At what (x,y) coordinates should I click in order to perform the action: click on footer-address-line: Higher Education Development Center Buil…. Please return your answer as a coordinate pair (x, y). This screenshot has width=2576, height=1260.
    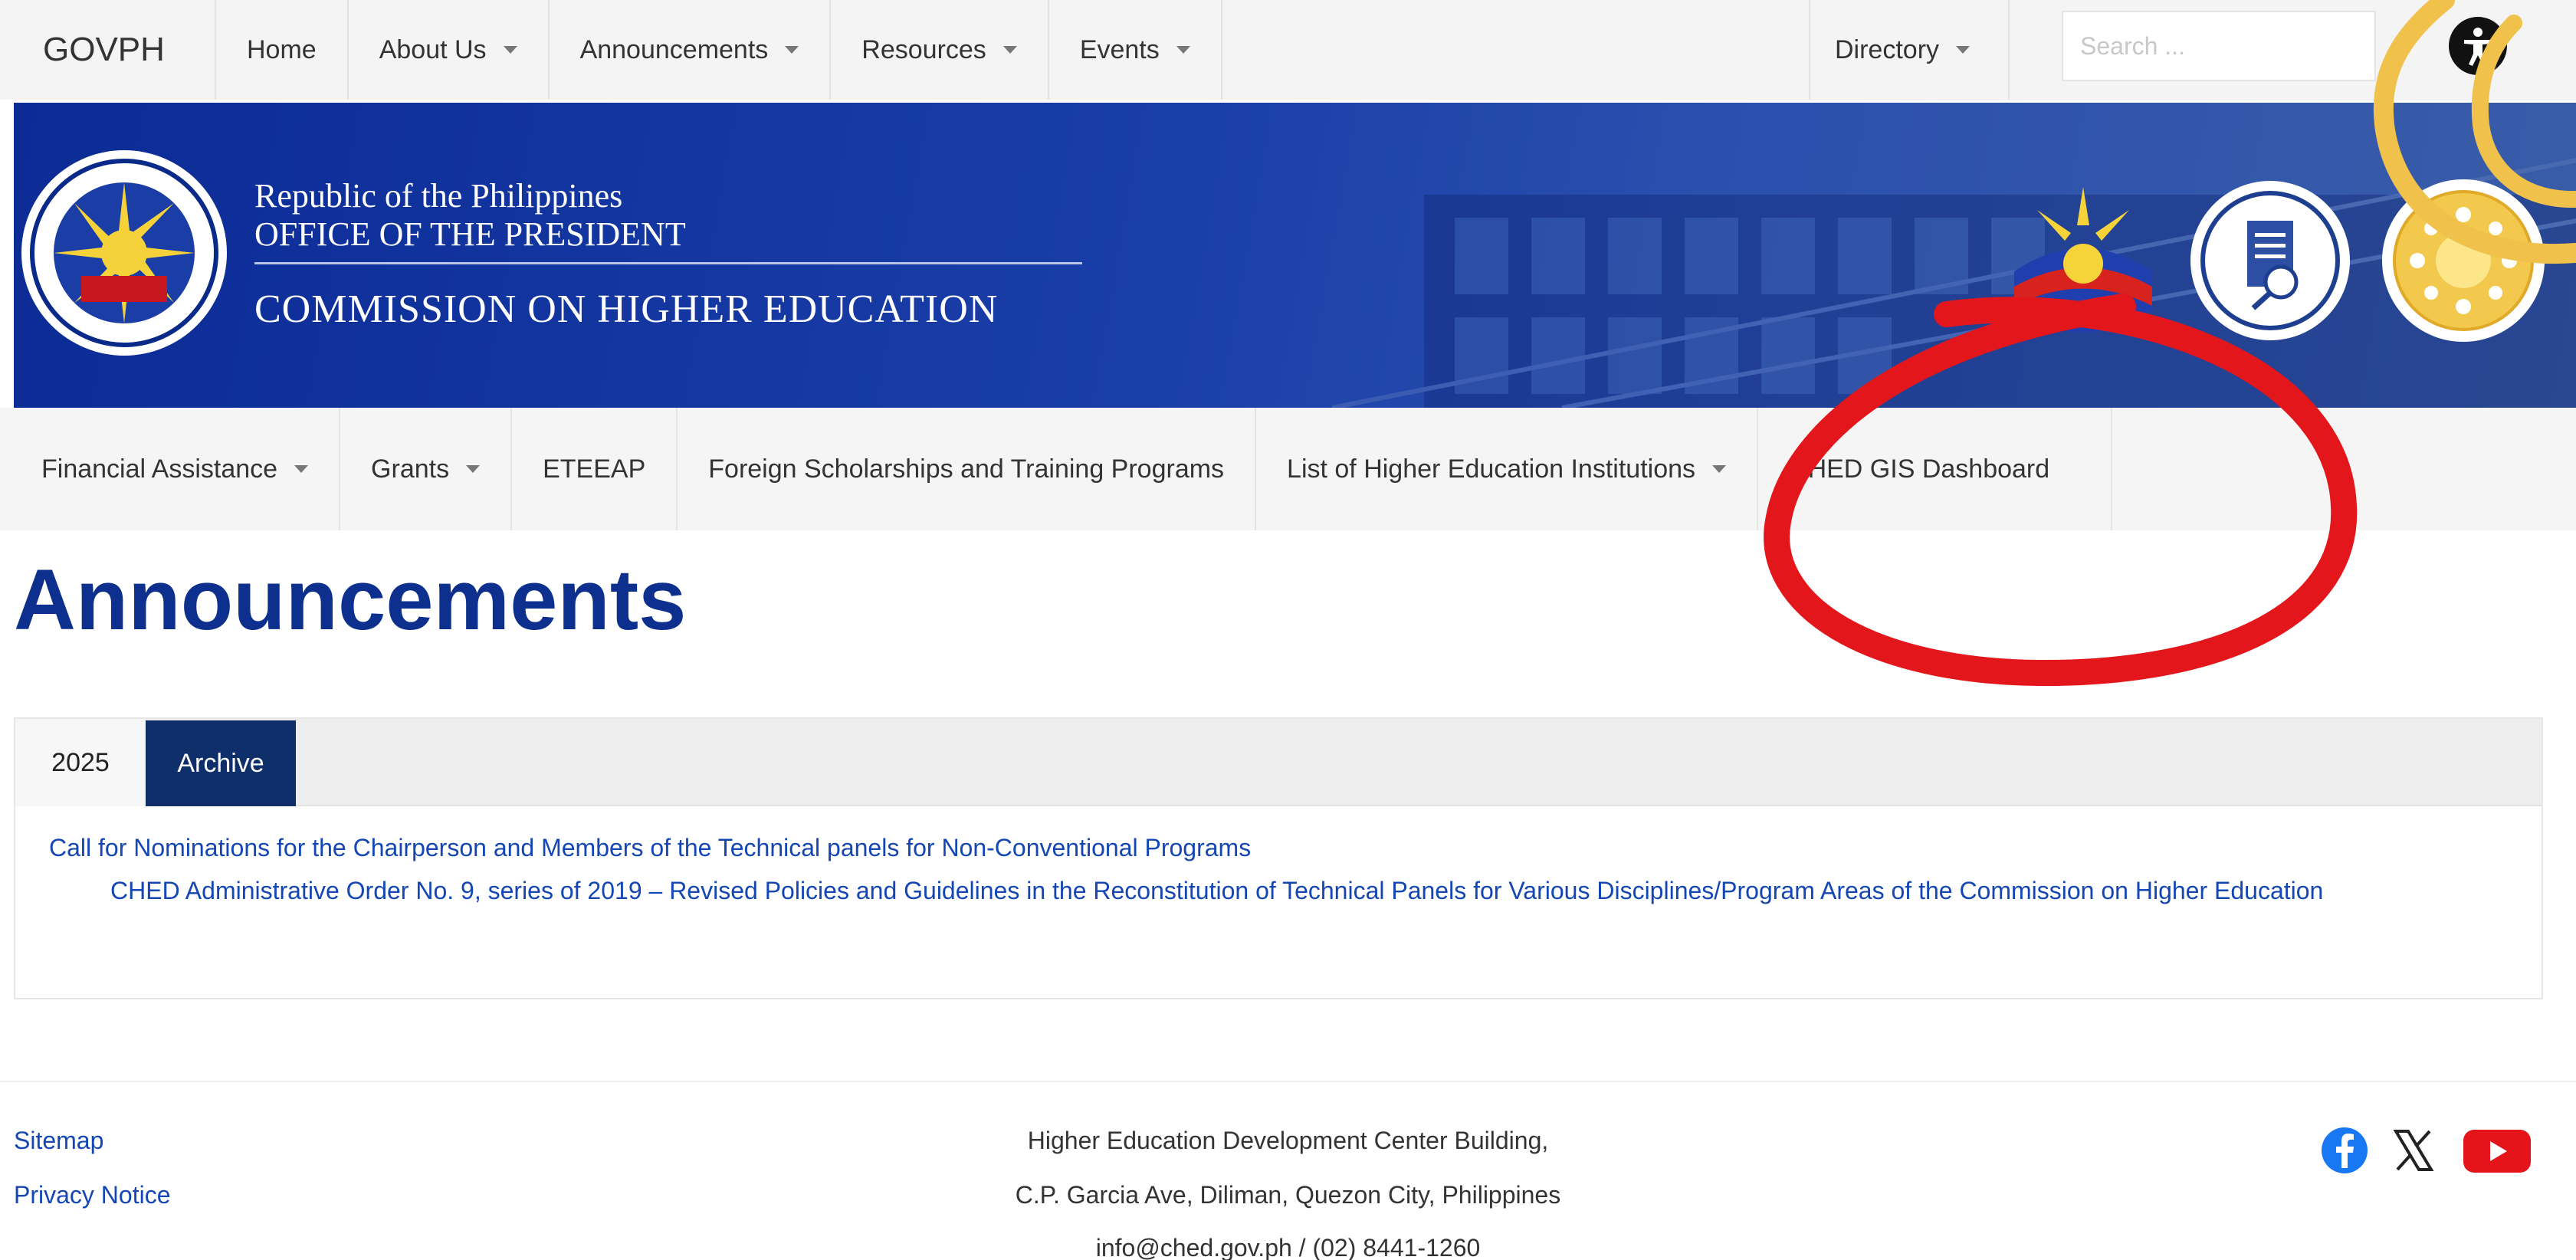
    Looking at the image, I should click on (1288, 1140).